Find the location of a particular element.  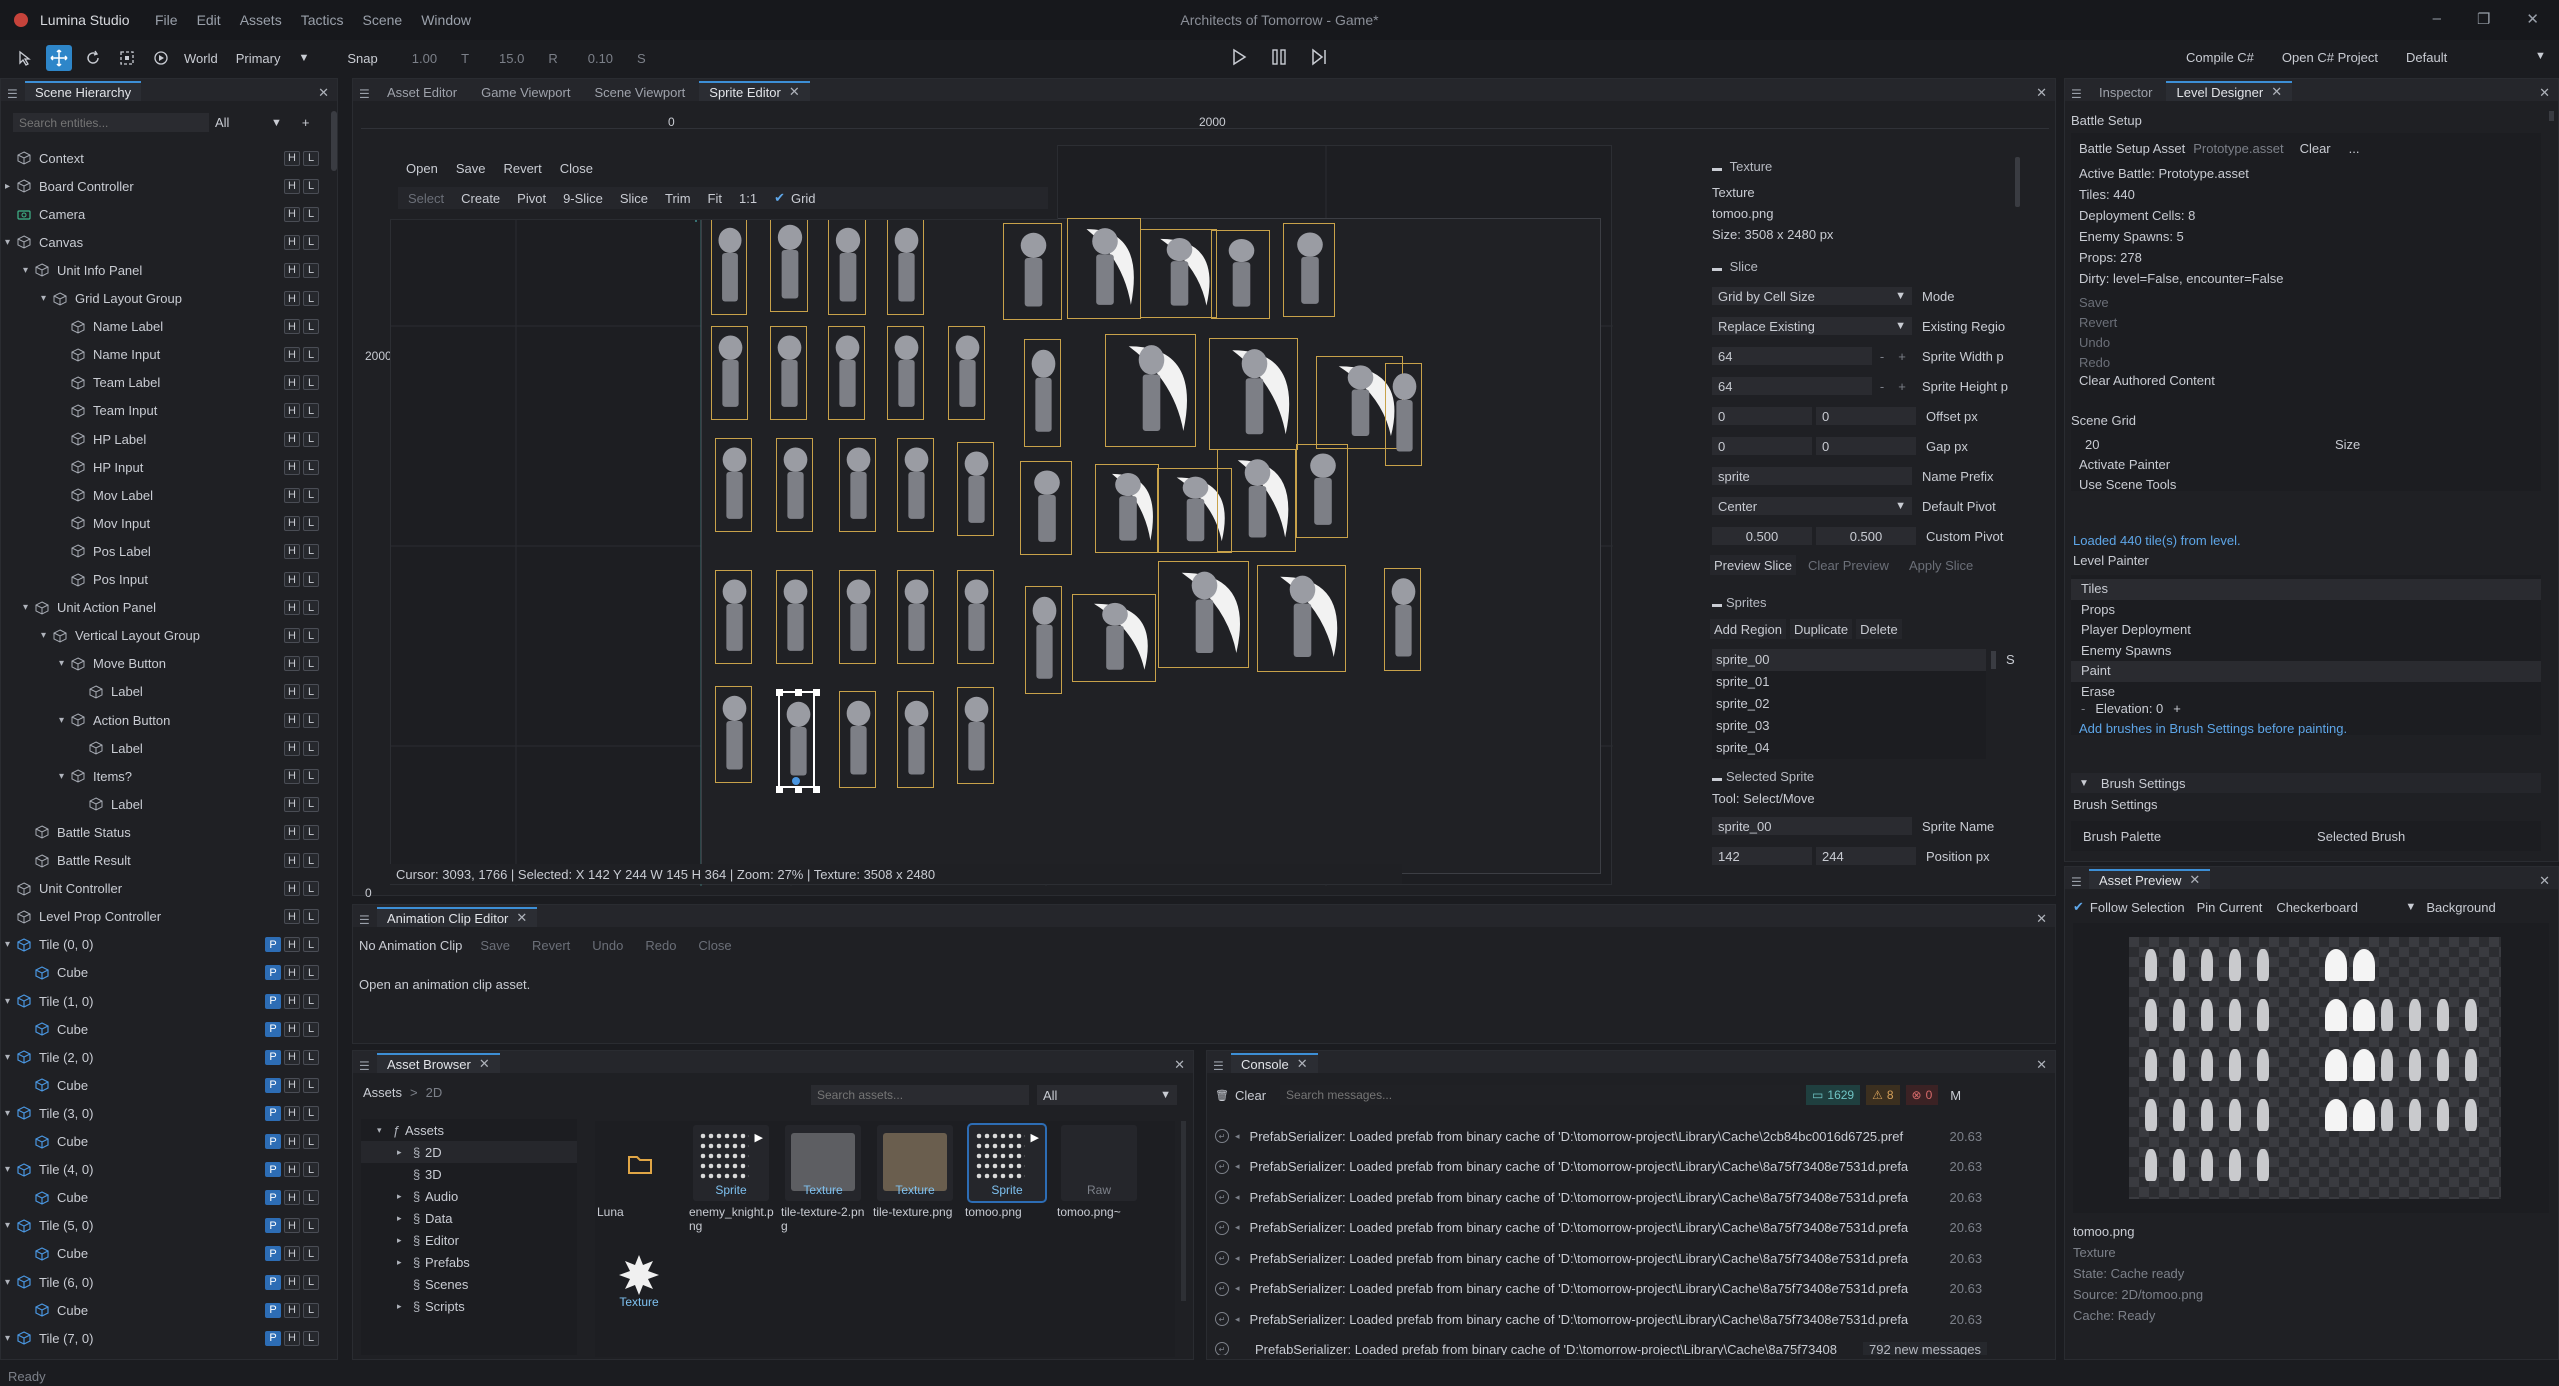

breadcrumb-assets: Assets is located at coordinates (382, 1092).